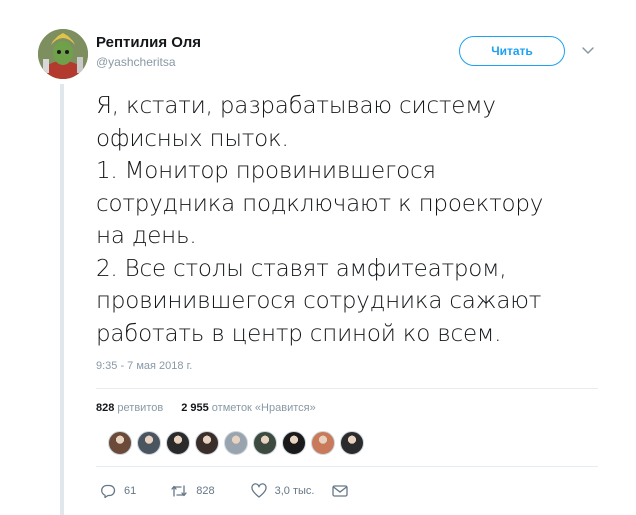 The height and width of the screenshot is (515, 636). Describe the element at coordinates (588, 51) in the screenshot. I see `more-options-chevron-icon` at that location.